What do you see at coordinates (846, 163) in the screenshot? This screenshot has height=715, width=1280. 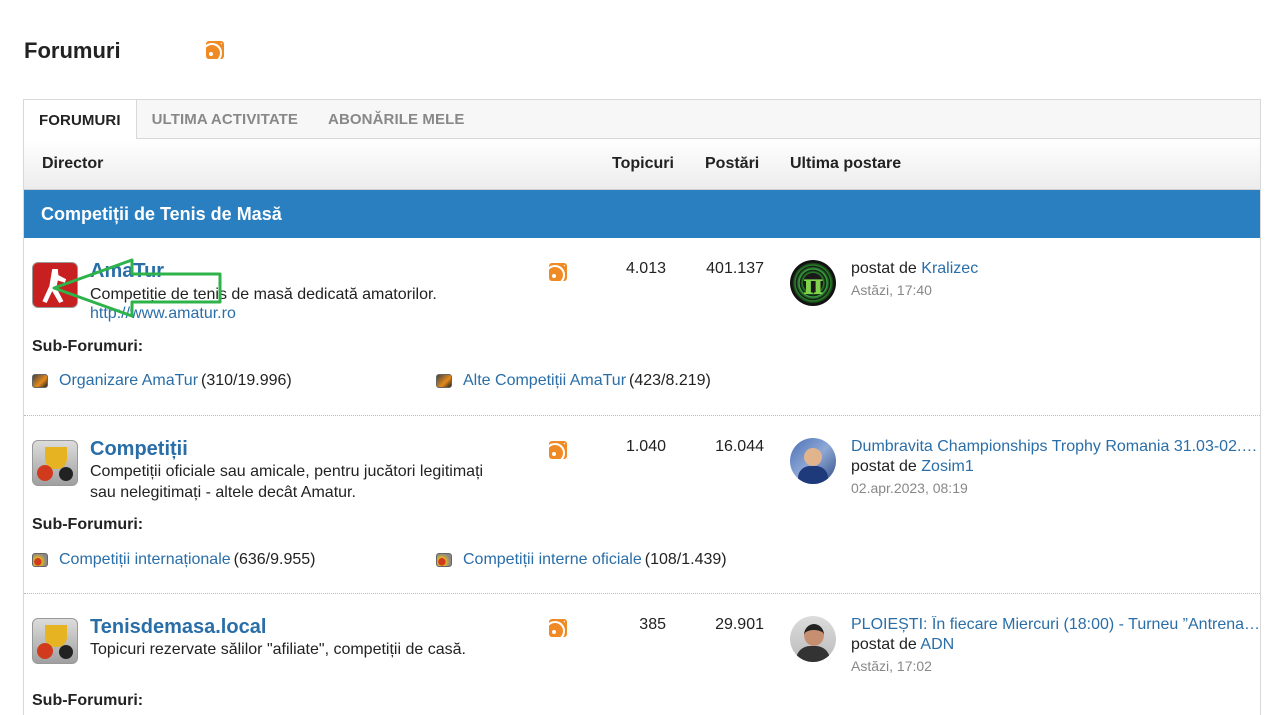 I see `column-last-post: Ultima postare` at bounding box center [846, 163].